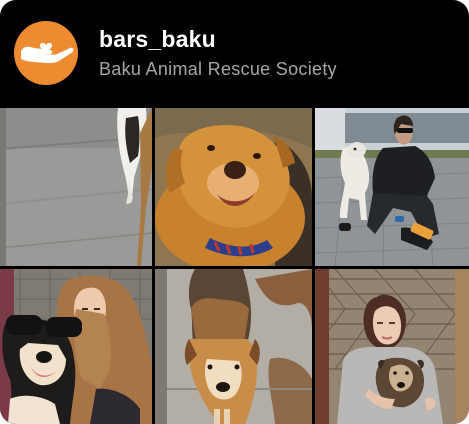 This screenshot has height=424, width=469. I want to click on woman-with-dog-selfie-photo, so click(76, 346).